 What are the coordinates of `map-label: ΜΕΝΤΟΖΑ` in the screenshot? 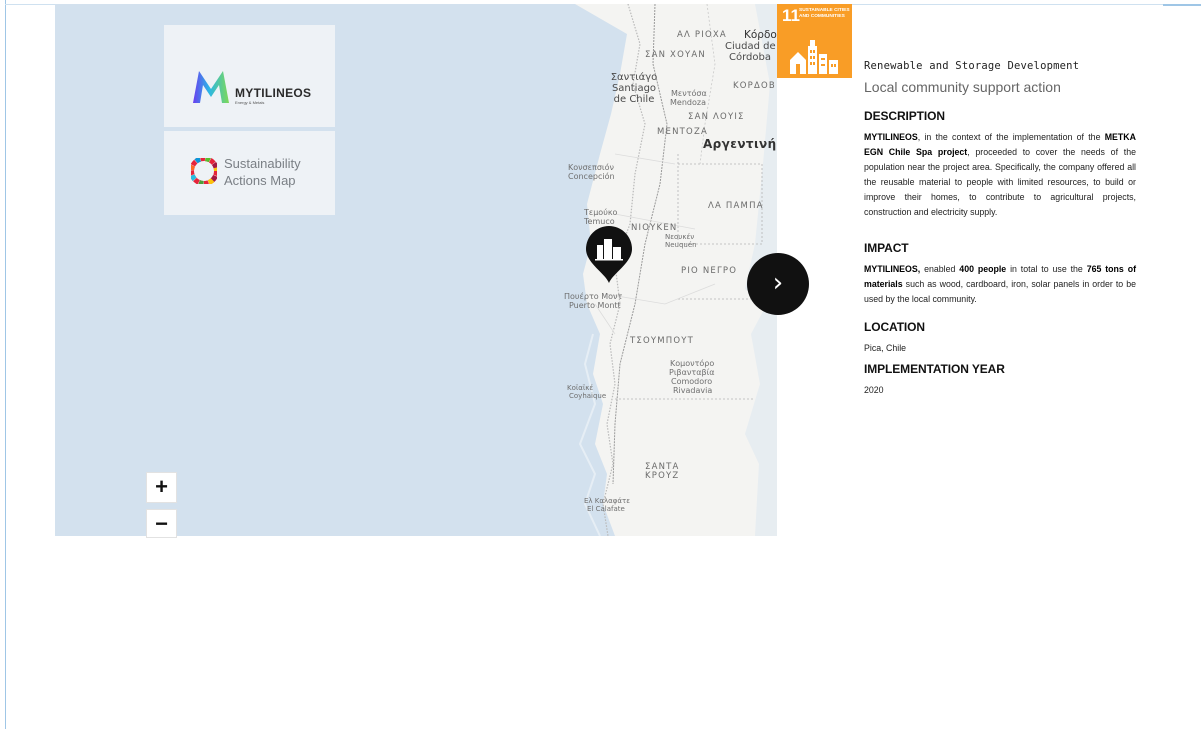 It's located at (682, 132).